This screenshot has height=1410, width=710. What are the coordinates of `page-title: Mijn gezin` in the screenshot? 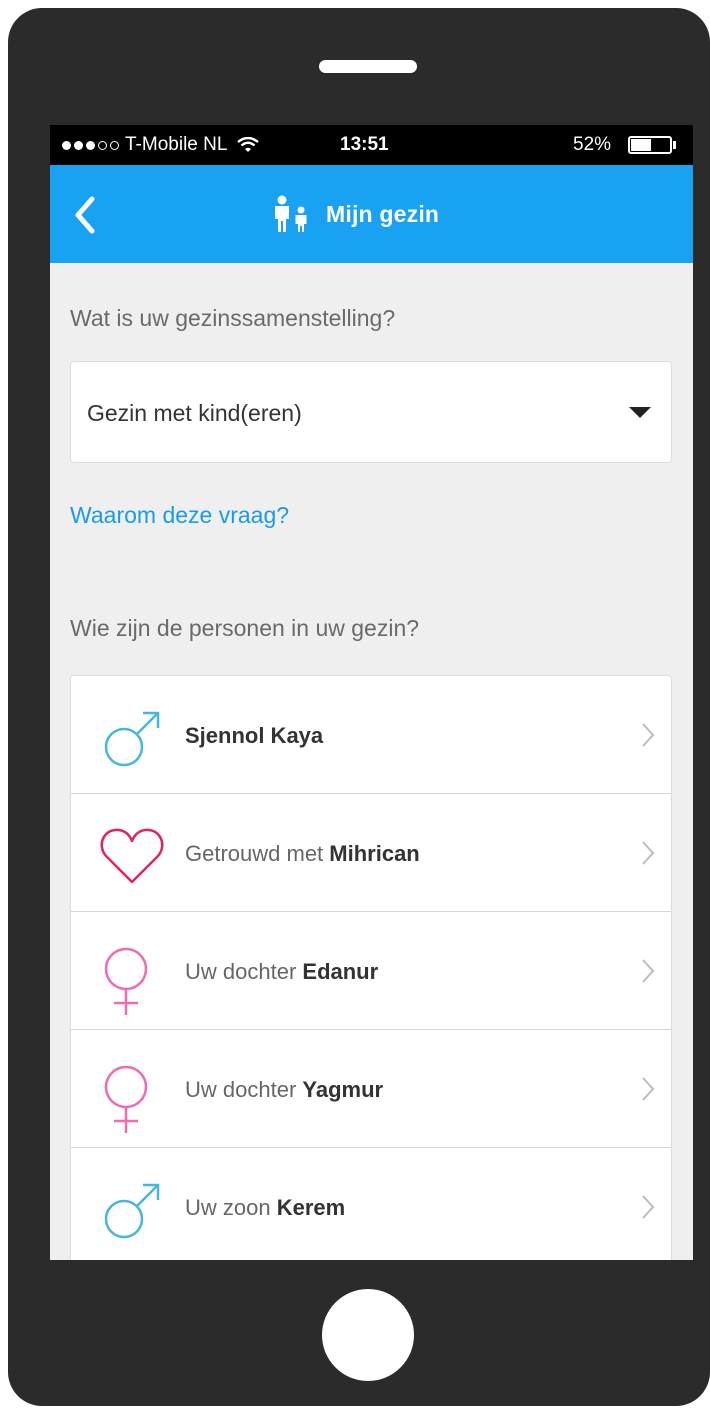 It's located at (383, 213).